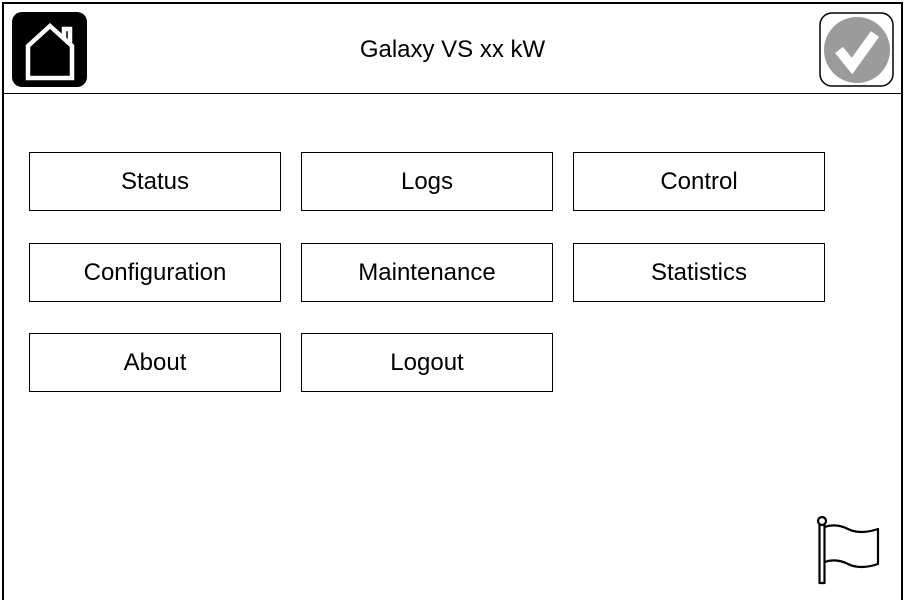 This screenshot has height=600, width=905. I want to click on status-button-label: Status, so click(155, 181).